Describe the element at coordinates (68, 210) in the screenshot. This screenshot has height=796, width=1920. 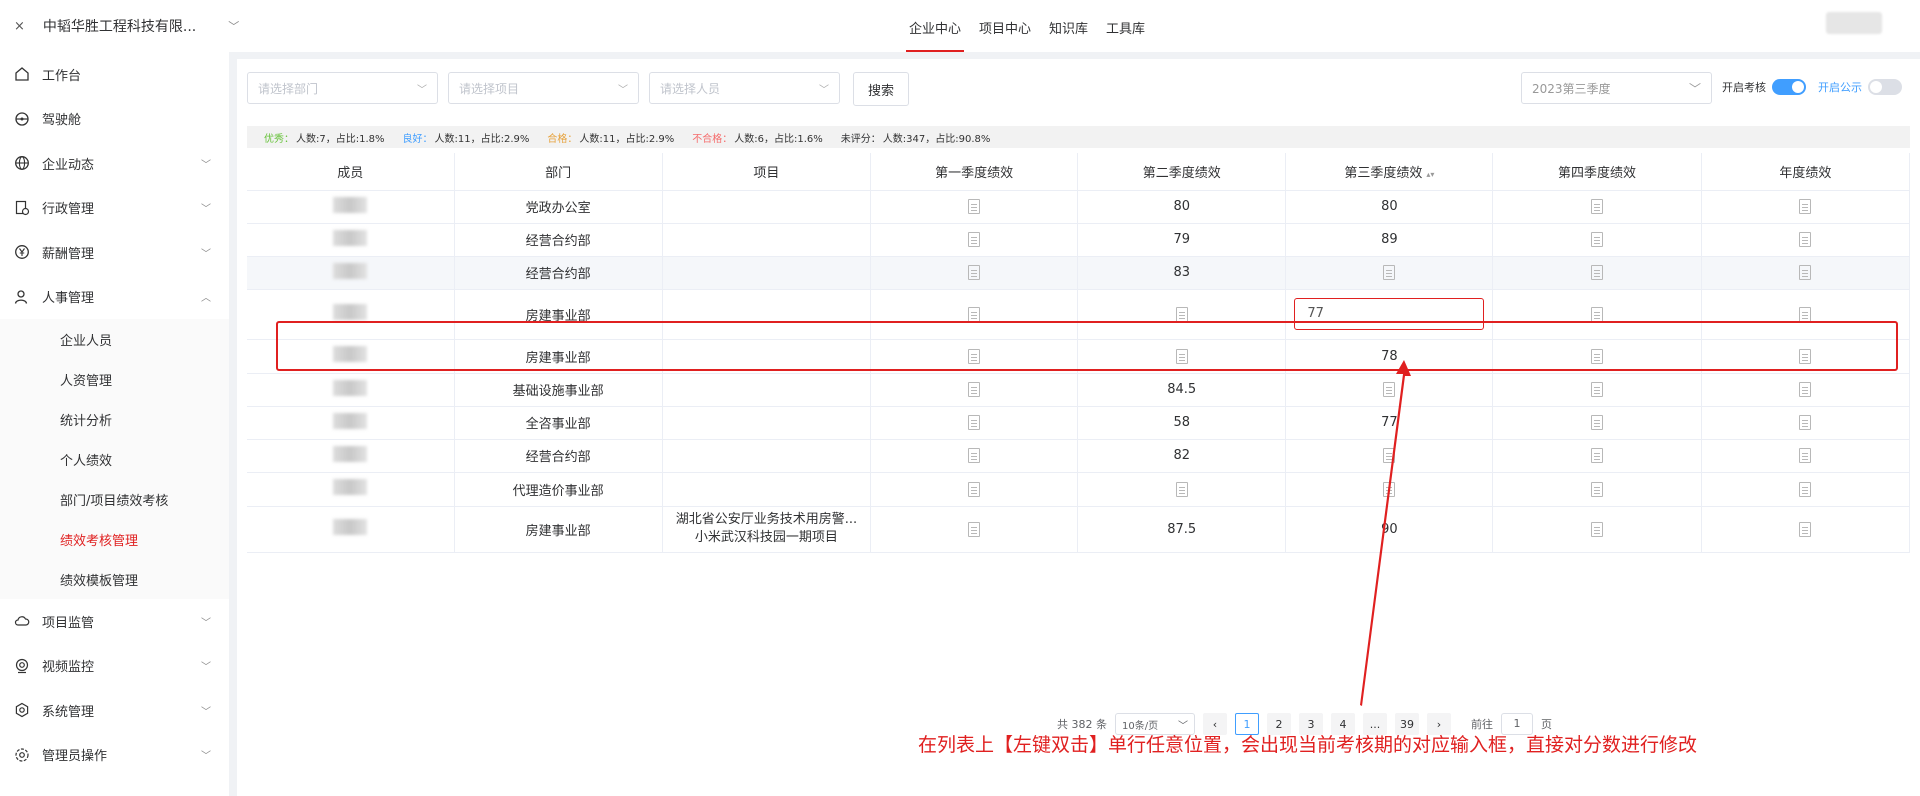
I see `sidebar-item-label: 行政管理` at that location.